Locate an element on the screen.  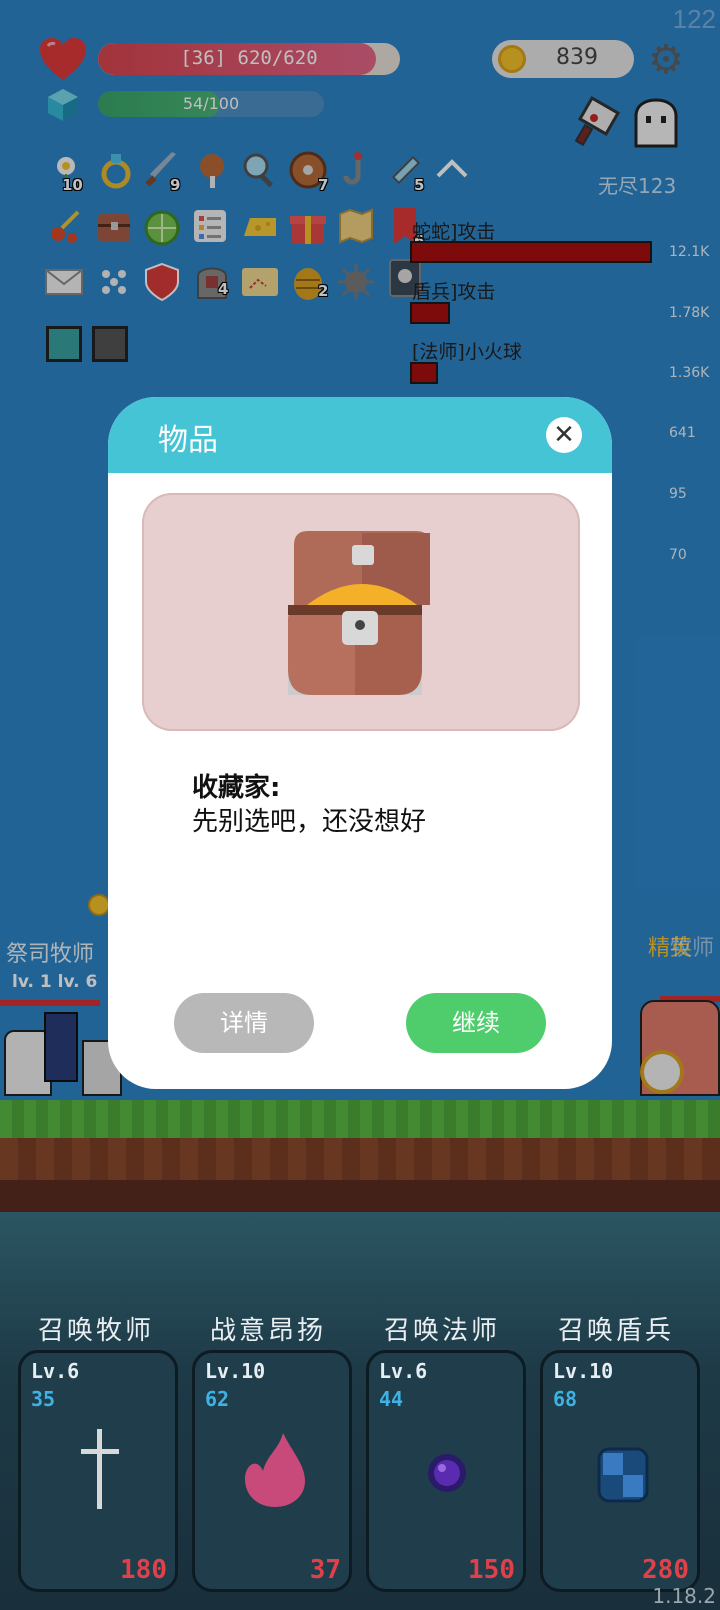
item-preview is located at coordinates (361, 612).